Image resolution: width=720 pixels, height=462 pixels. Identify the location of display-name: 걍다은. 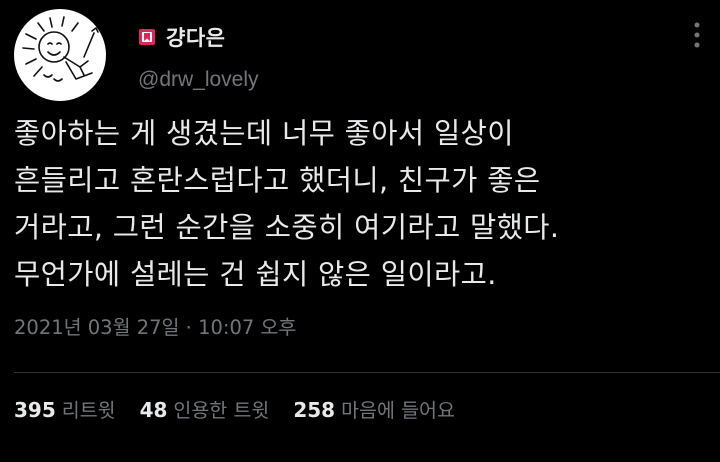
(196, 38).